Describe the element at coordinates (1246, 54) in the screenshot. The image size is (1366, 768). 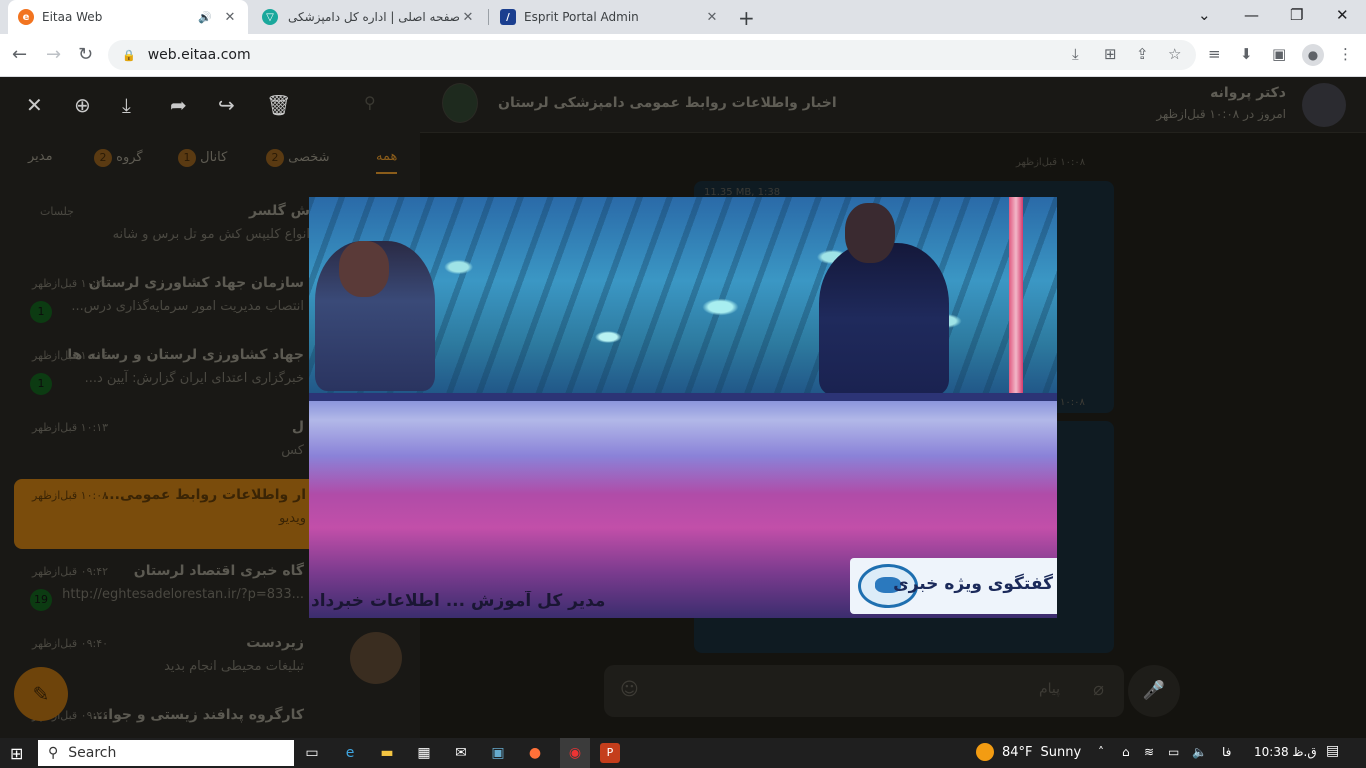
I see `downloads-icon: ⬇` at that location.